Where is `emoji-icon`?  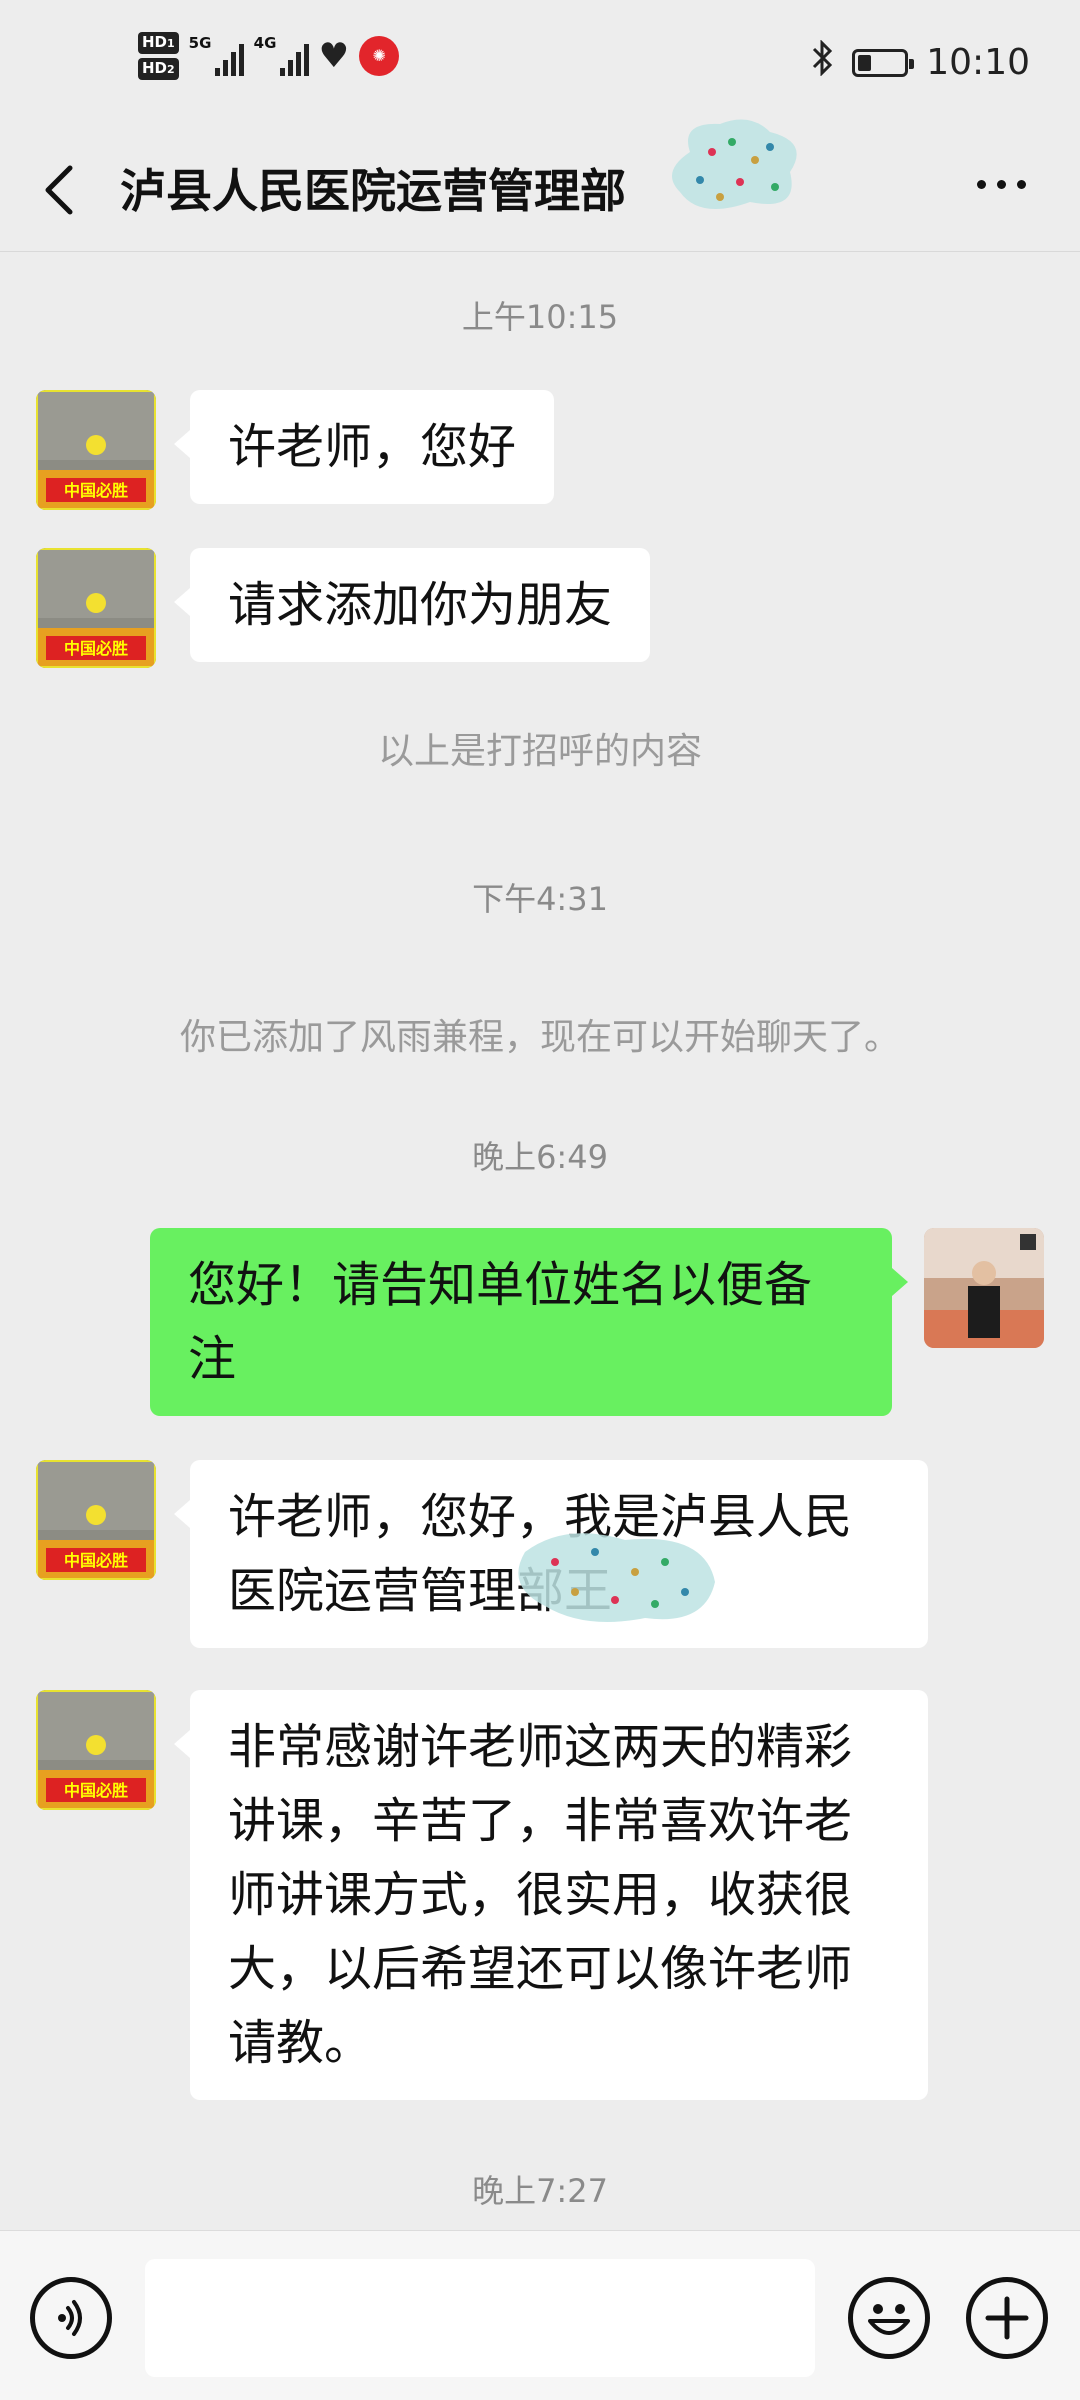 emoji-icon is located at coordinates (889, 2319).